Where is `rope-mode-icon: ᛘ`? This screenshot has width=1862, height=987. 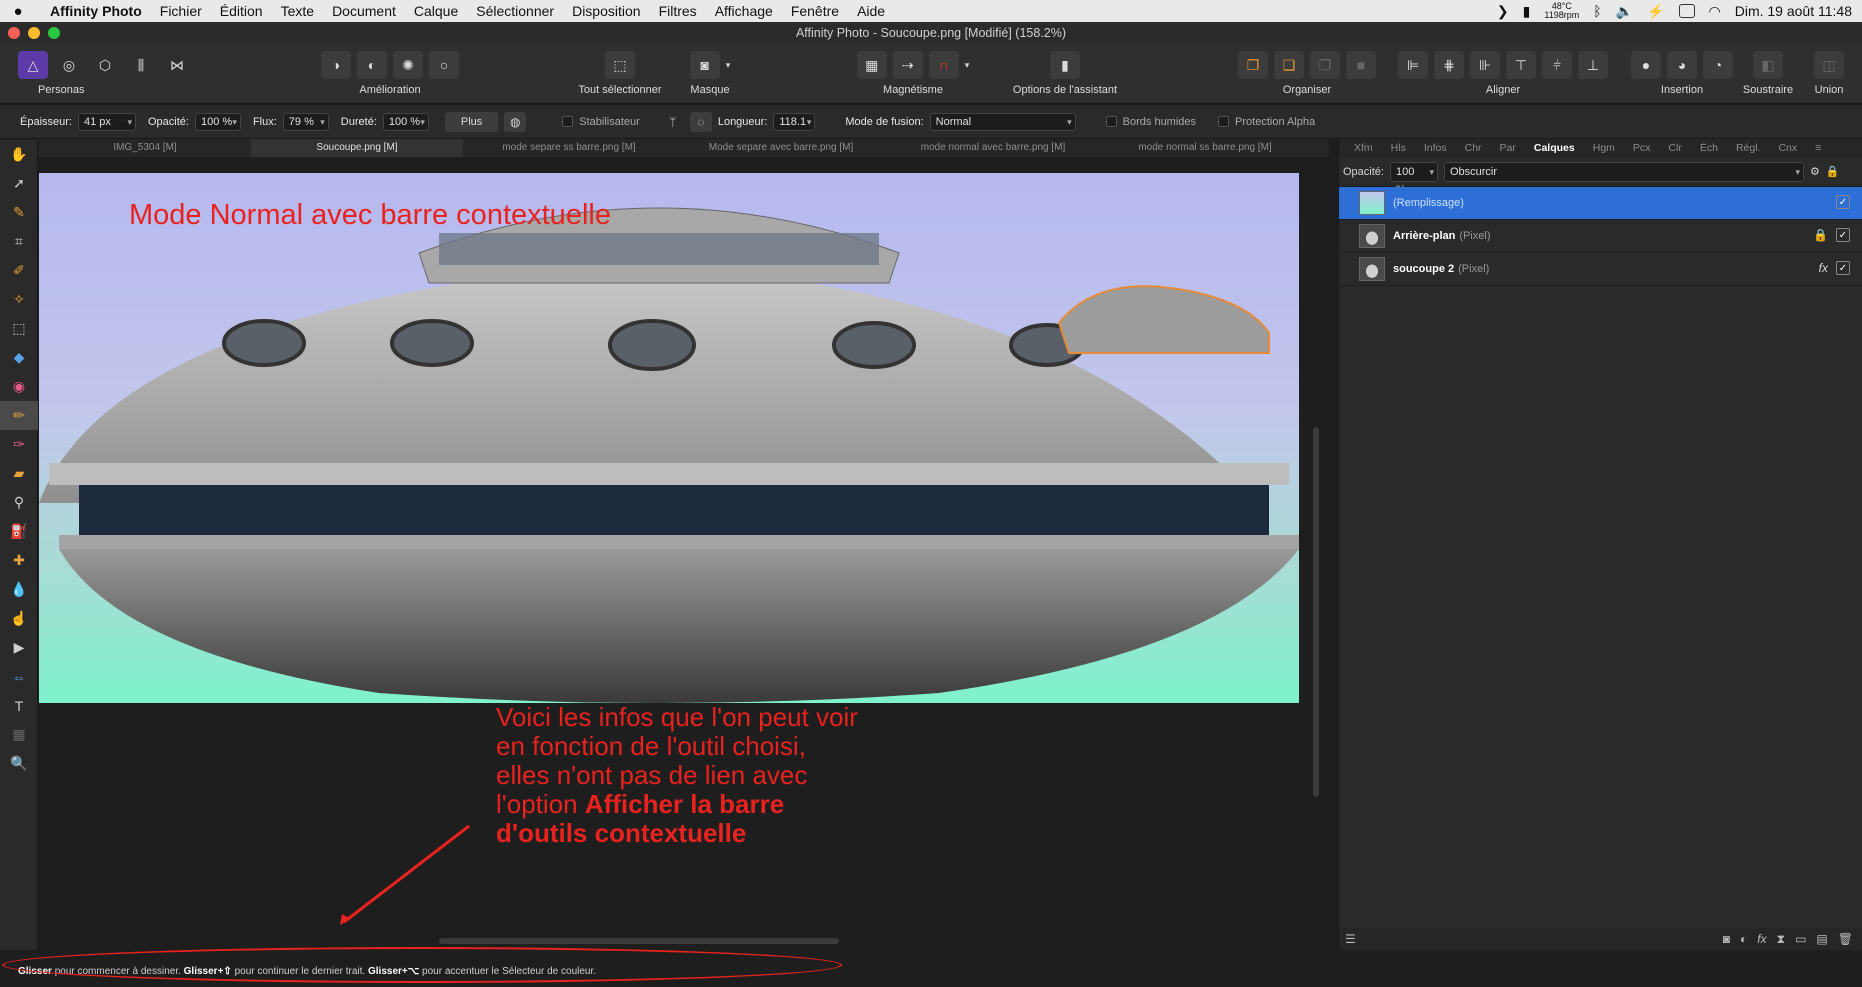
rope-mode-icon: ᛘ is located at coordinates (673, 122).